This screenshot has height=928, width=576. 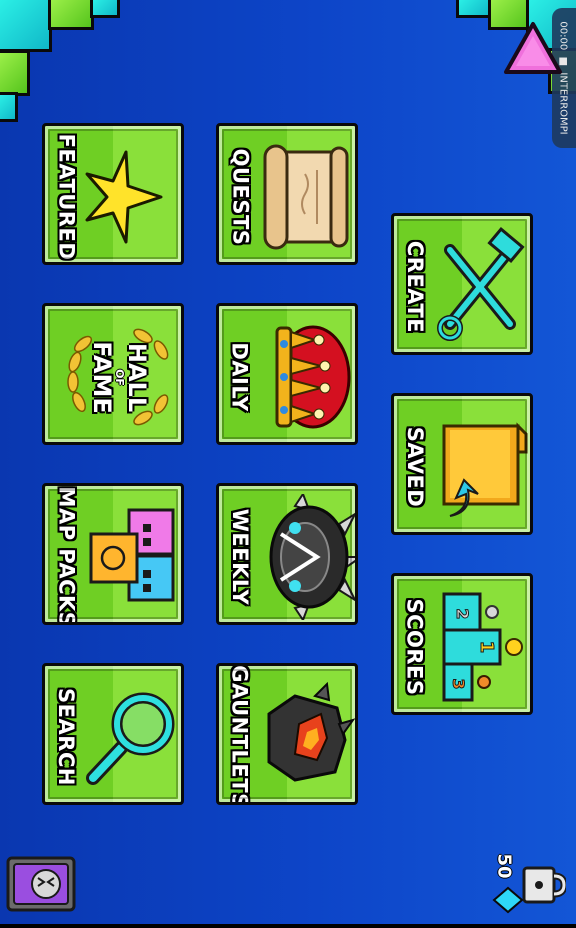 What do you see at coordinates (480, 287) in the screenshot?
I see `wrench-hammer-icon` at bounding box center [480, 287].